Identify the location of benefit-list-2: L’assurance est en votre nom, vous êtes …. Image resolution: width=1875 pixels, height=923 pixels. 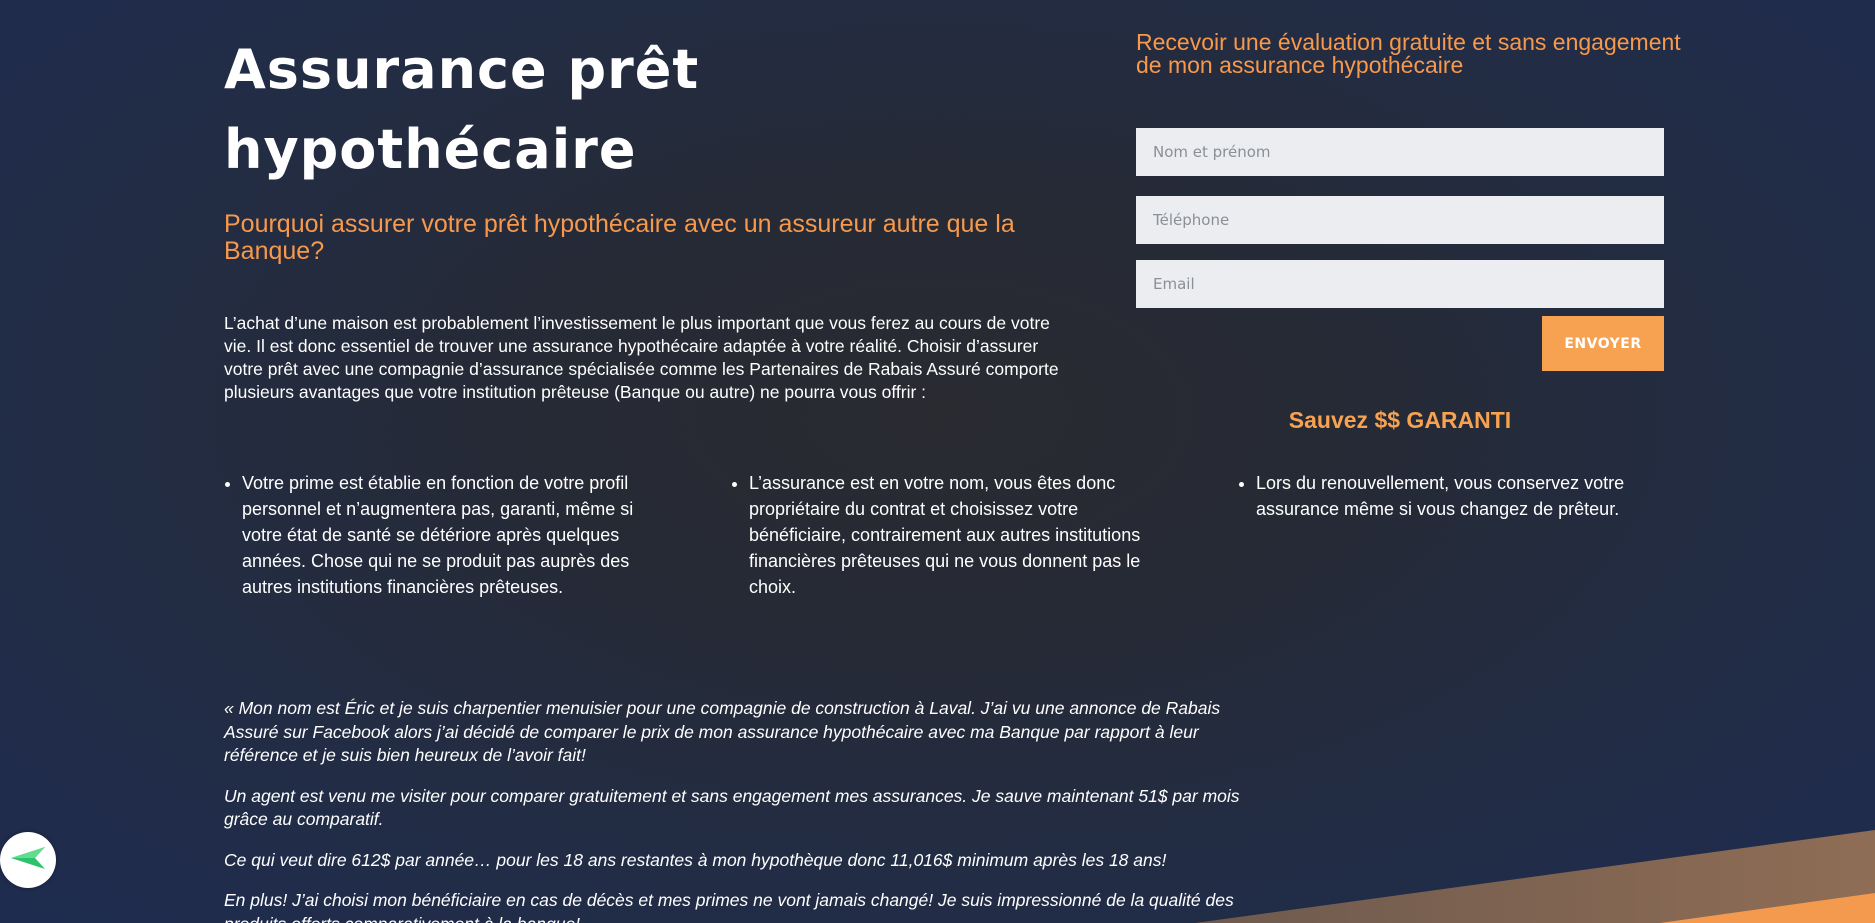
(950, 535).